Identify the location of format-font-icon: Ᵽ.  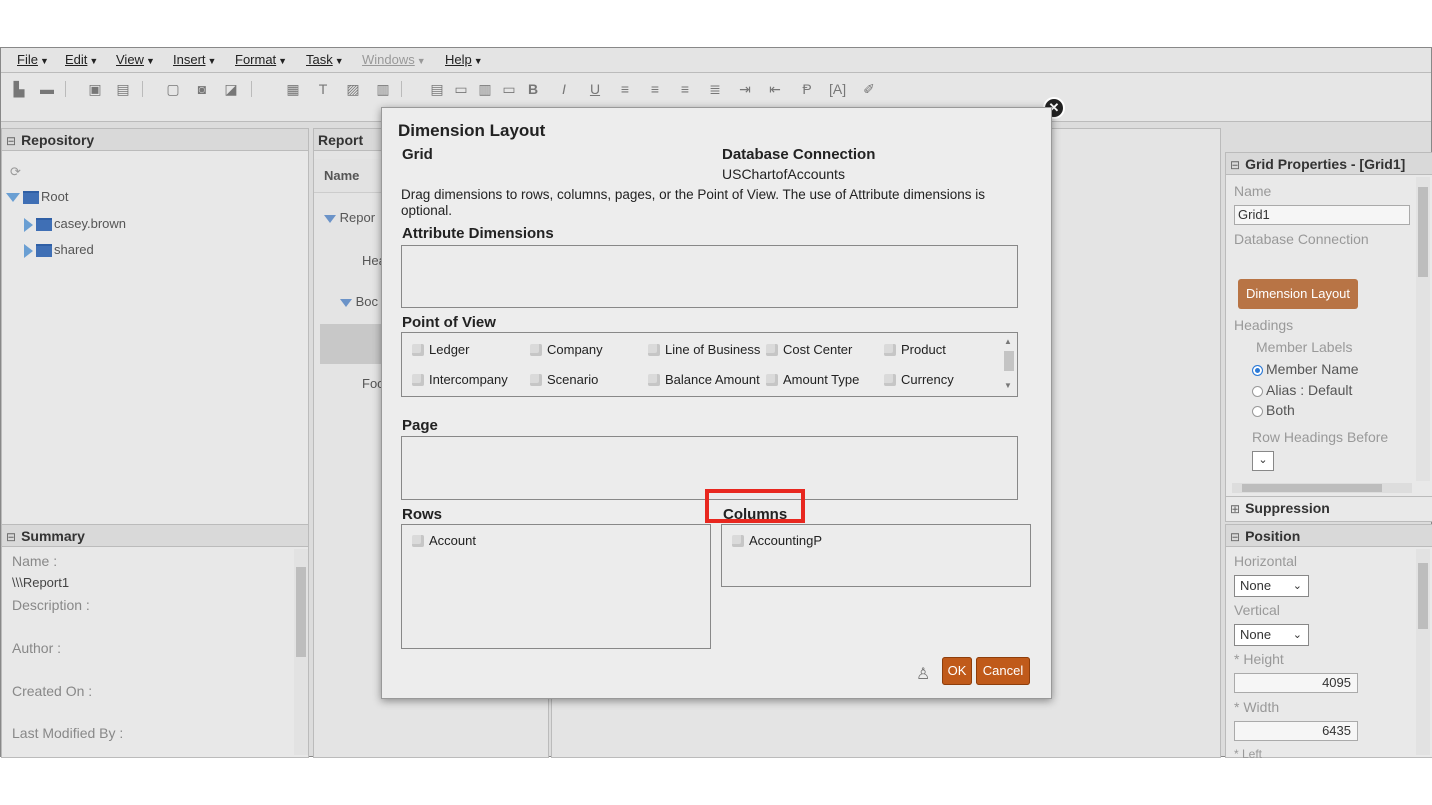
(807, 89).